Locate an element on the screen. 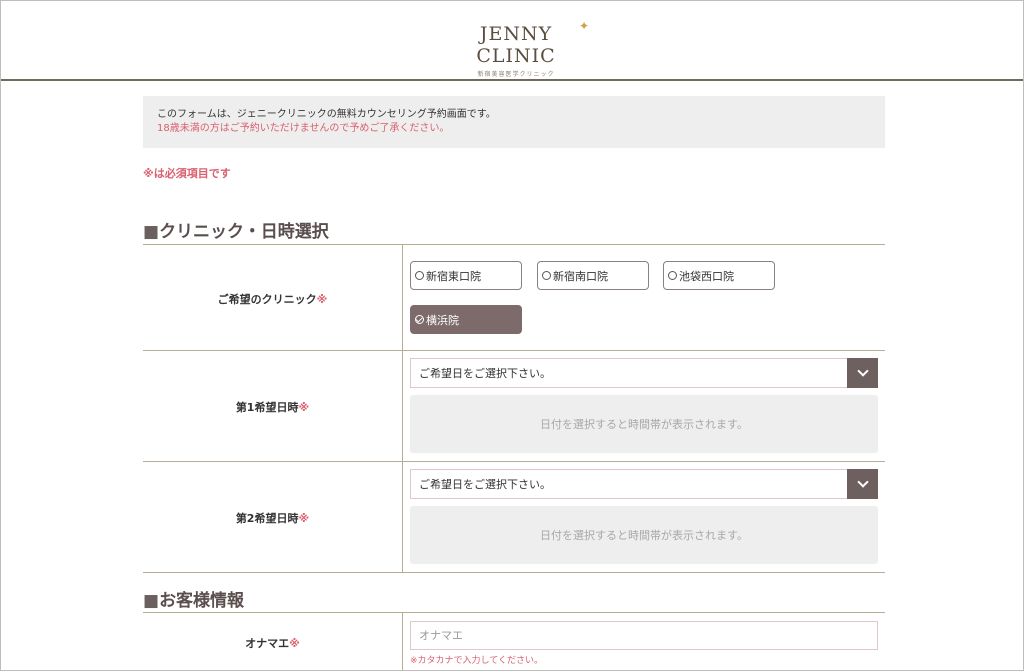  logo-subtitle: 新宿美容医学クリニック is located at coordinates (516, 74).